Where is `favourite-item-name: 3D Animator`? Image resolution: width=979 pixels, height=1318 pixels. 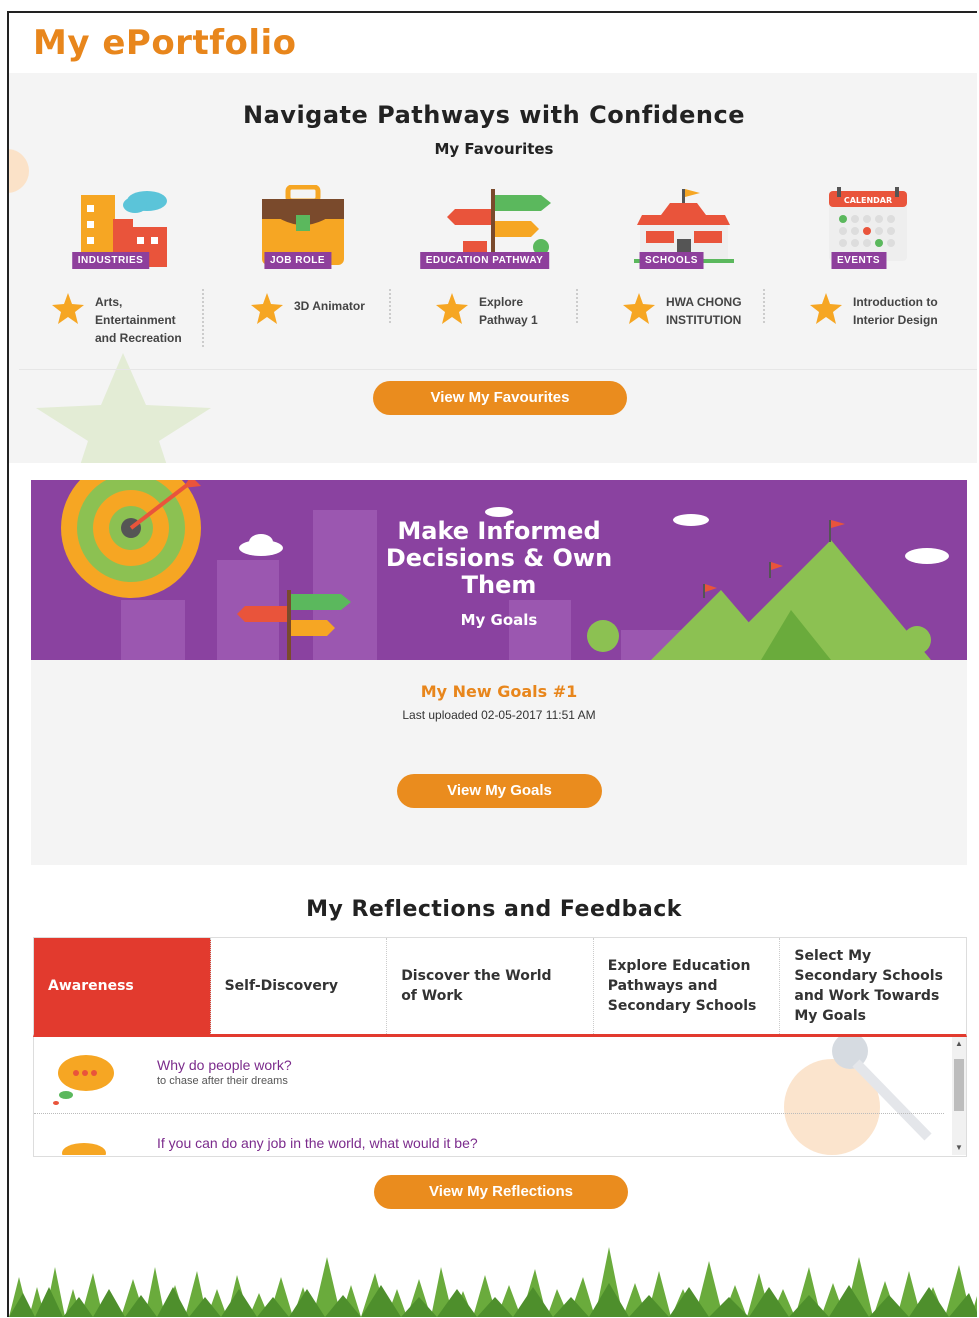 favourite-item-name: 3D Animator is located at coordinates (329, 306).